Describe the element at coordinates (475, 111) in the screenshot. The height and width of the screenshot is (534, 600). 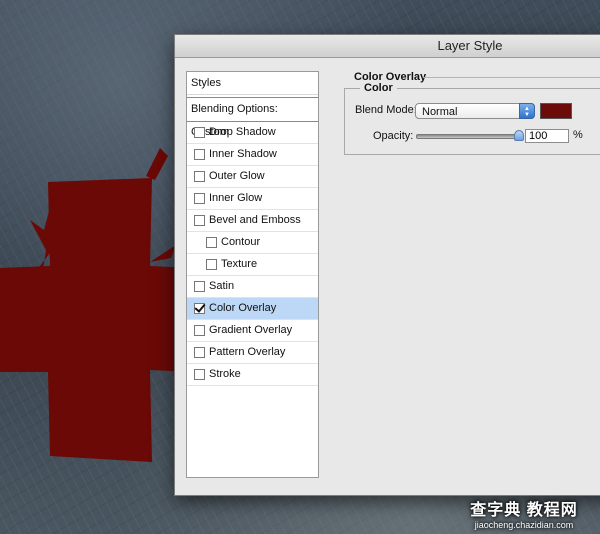
I see `blend-mode-select: Normal ▲ ▼` at that location.